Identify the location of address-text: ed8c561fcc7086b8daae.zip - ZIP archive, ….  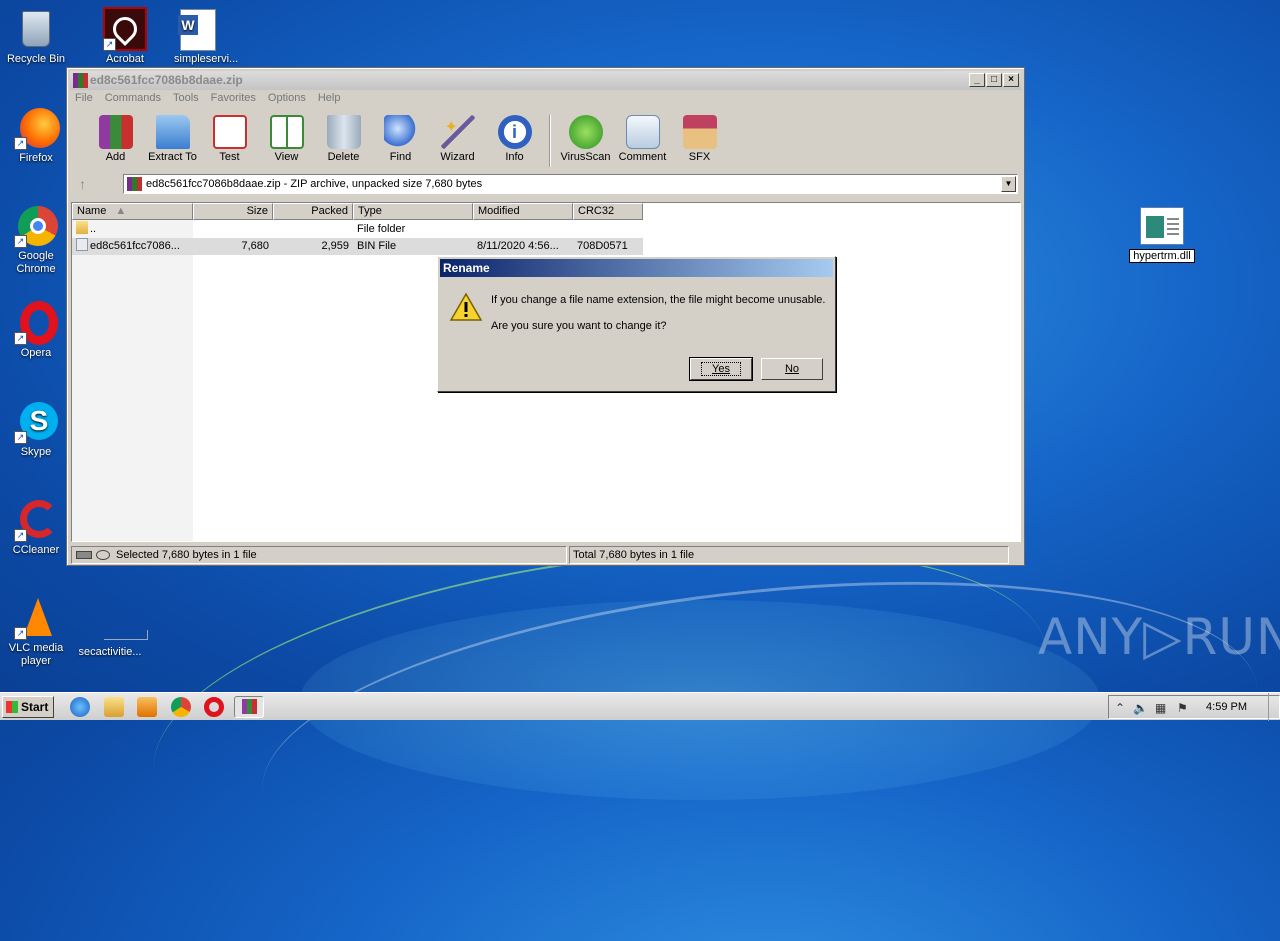
(314, 184).